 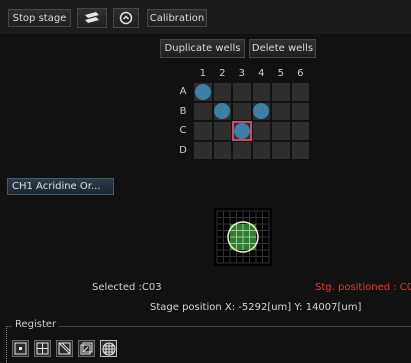 I want to click on register-area-button, so click(x=64, y=348).